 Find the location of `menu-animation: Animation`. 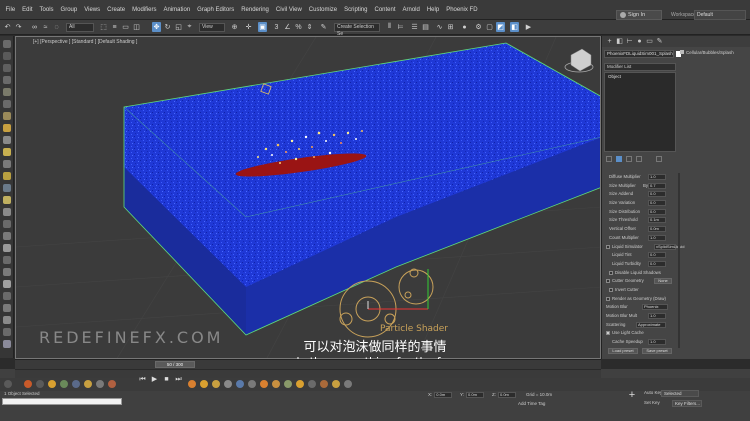

menu-animation: Animation is located at coordinates (177, 10).